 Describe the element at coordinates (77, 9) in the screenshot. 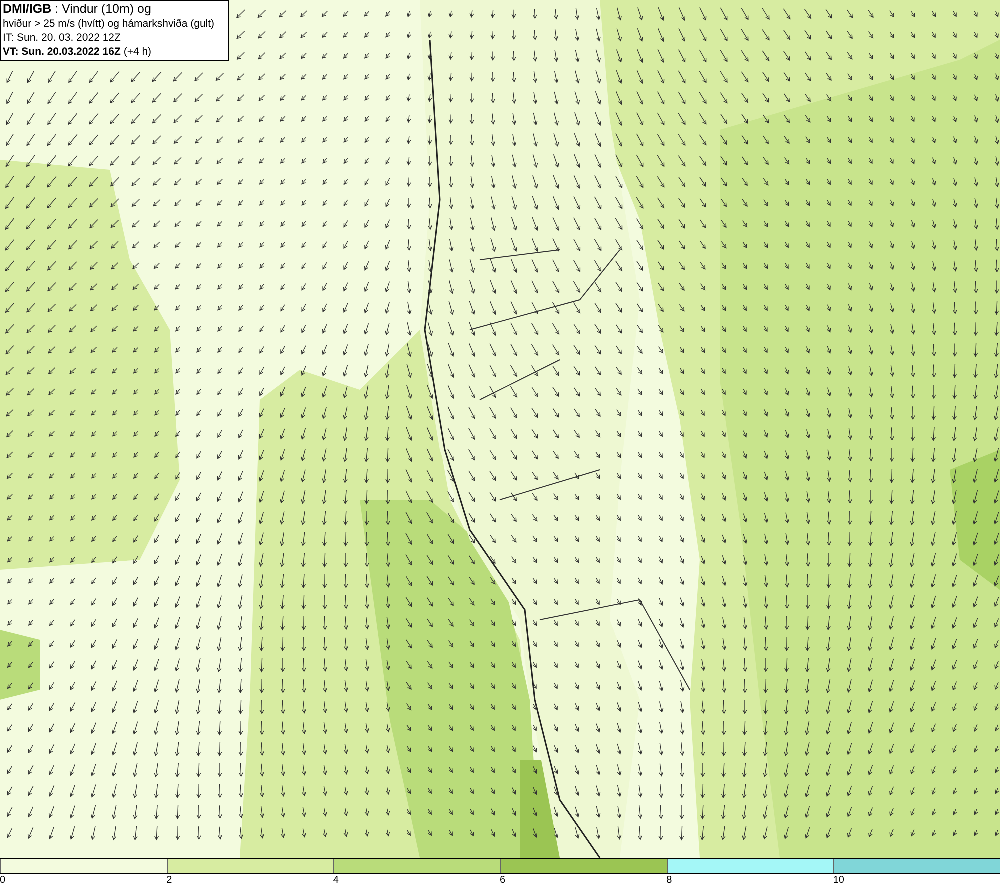

I see `legend-text: DMI/IGB : Vindur (10m) og` at that location.